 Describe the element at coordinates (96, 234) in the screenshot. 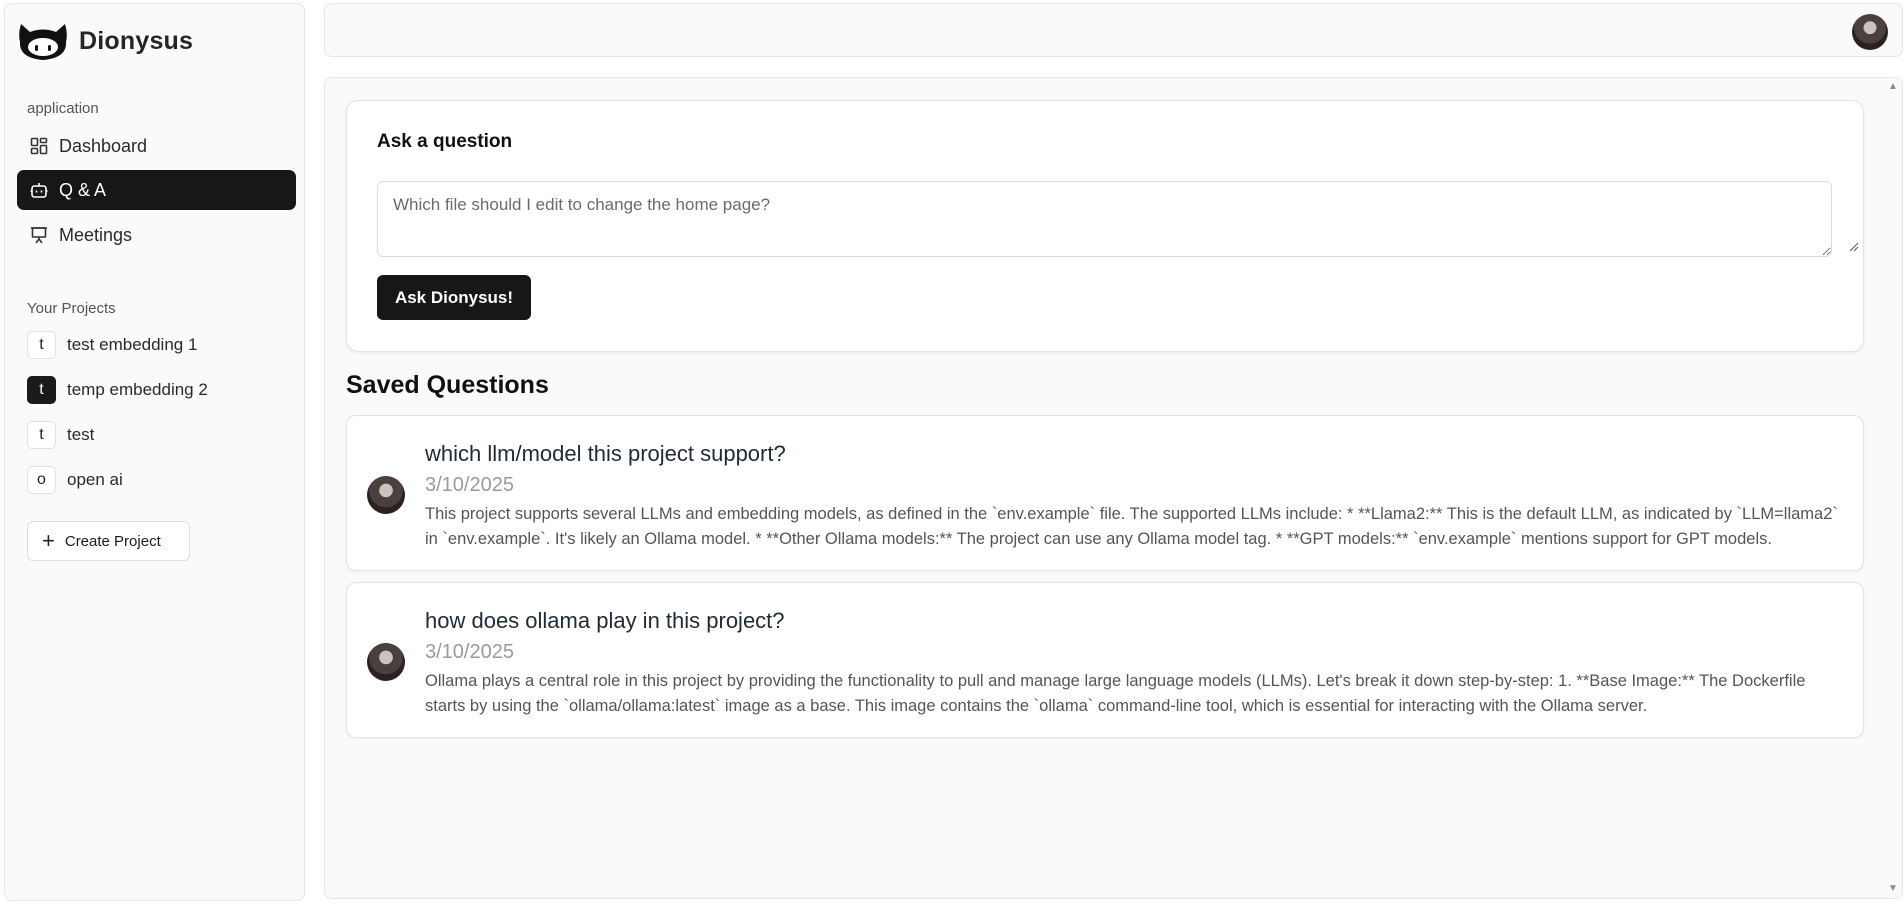

I see `nav-item-label: Meetings` at that location.